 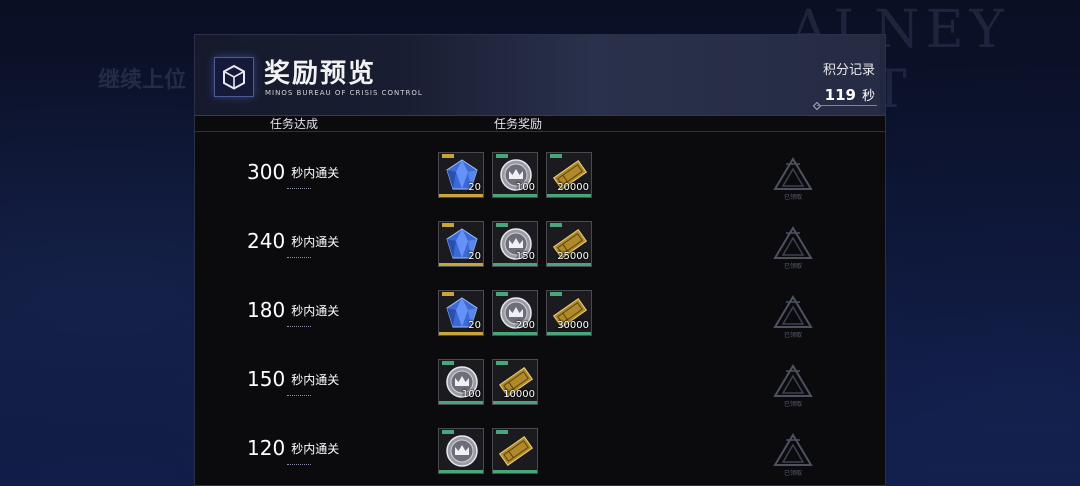 What do you see at coordinates (540, 183) in the screenshot?
I see `reward-row: 300 秒内通关 20 100 20000 已领取` at bounding box center [540, 183].